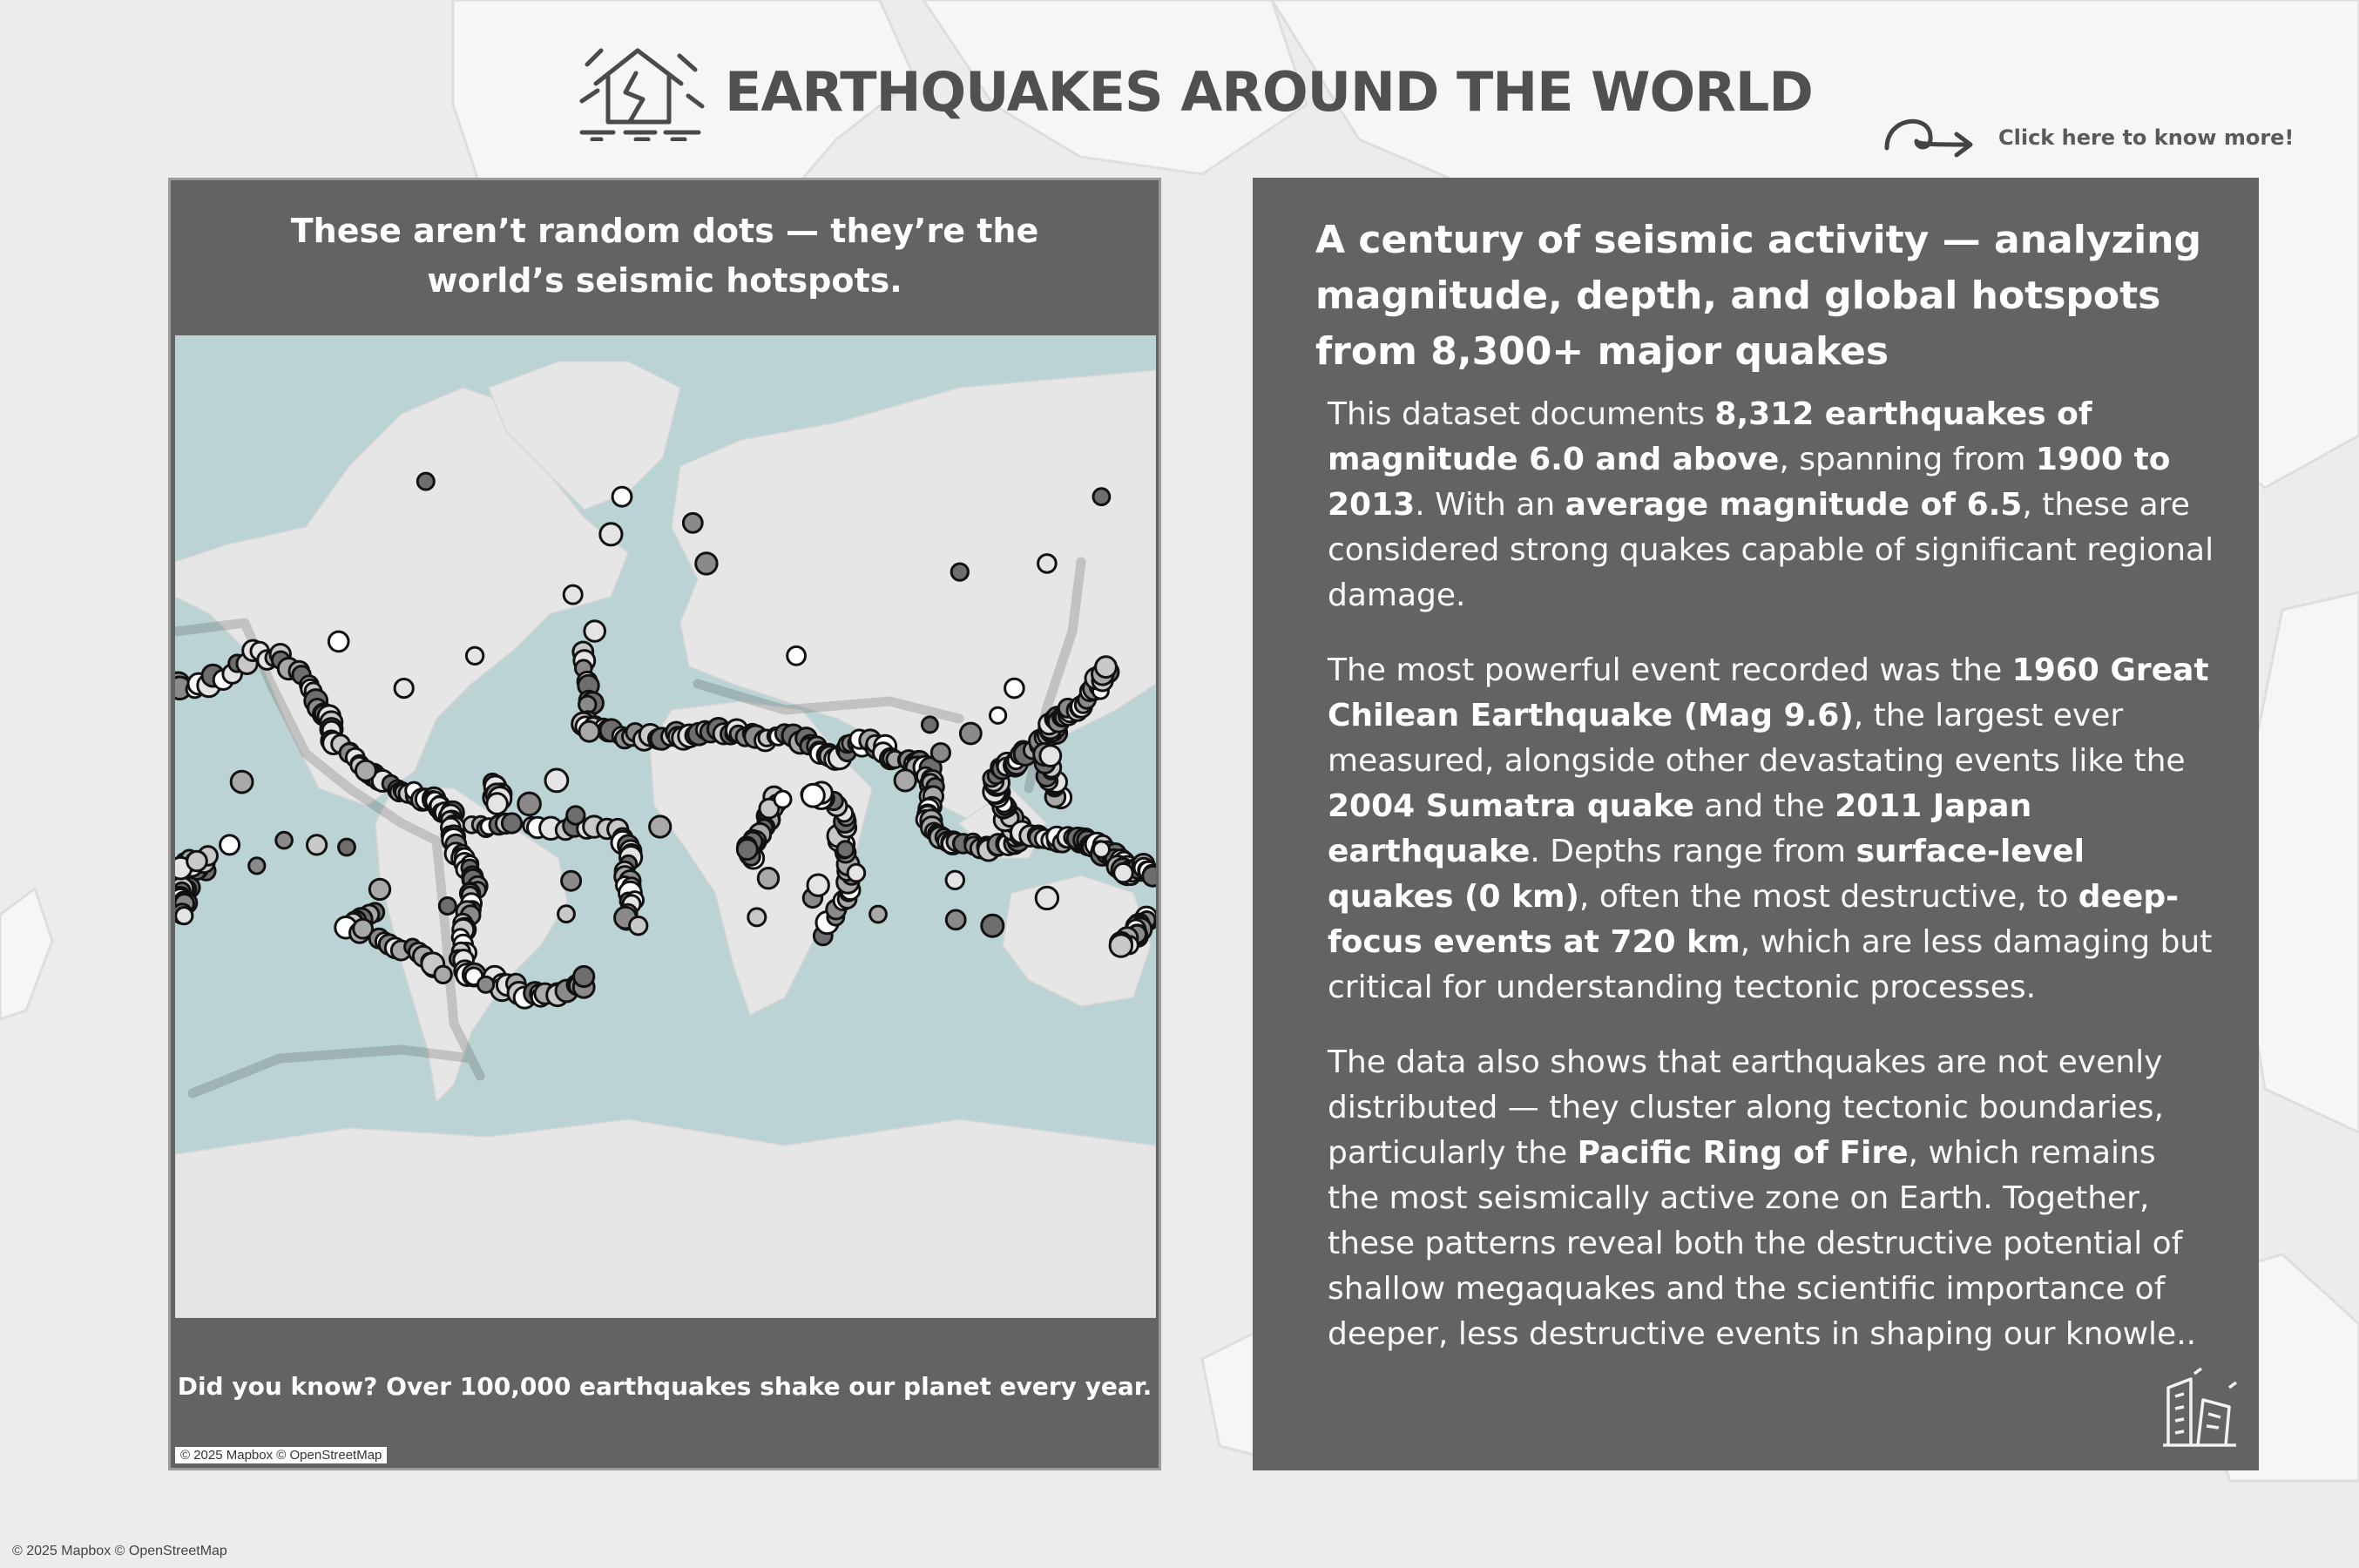 This screenshot has height=1568, width=2359. What do you see at coordinates (664, 231) in the screenshot?
I see `map-panel-heading-line1: These aren’t random dots — they’re the` at bounding box center [664, 231].